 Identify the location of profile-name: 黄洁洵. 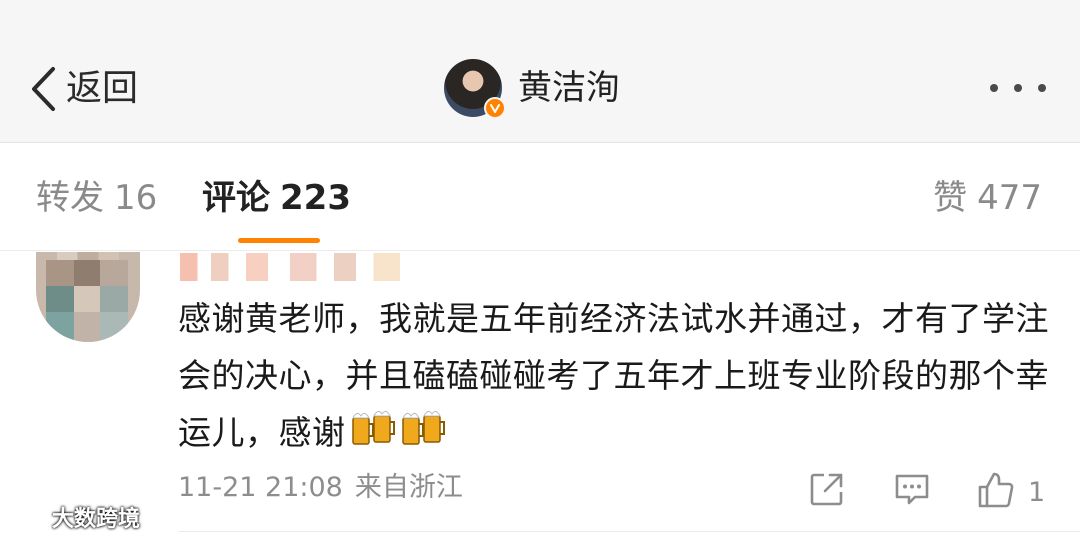
(569, 88).